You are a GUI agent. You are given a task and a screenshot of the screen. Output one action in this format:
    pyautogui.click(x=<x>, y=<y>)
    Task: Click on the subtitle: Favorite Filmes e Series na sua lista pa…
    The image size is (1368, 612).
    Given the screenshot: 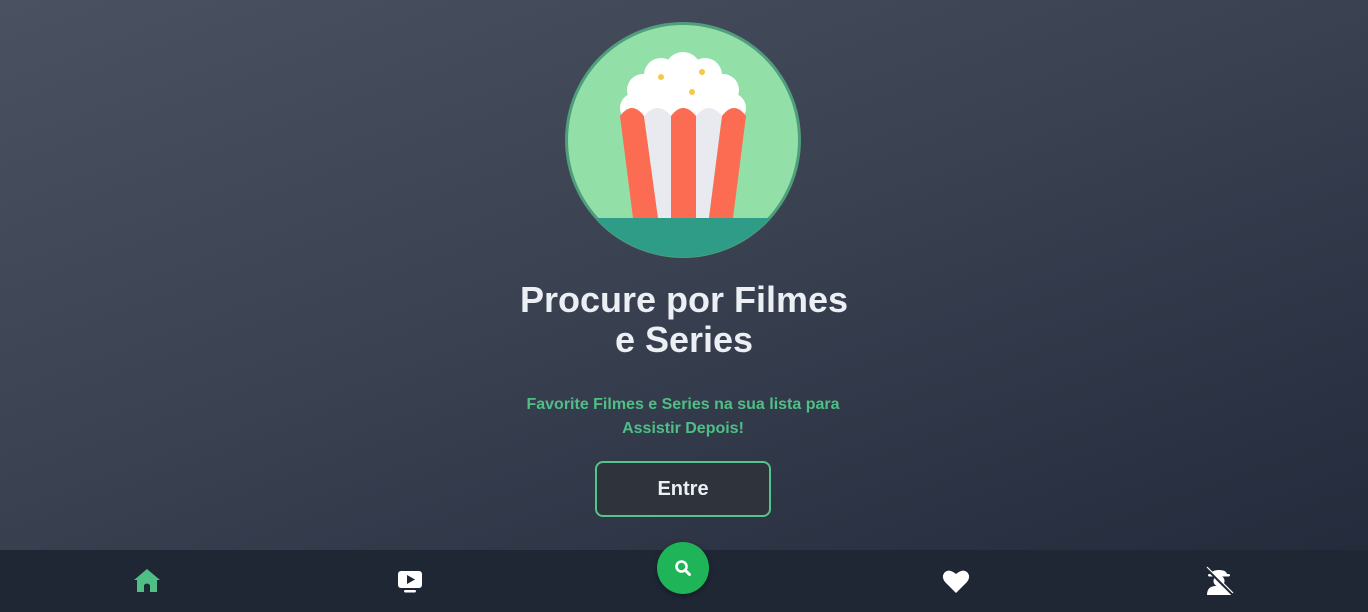 What is the action you would take?
    pyautogui.click(x=683, y=417)
    